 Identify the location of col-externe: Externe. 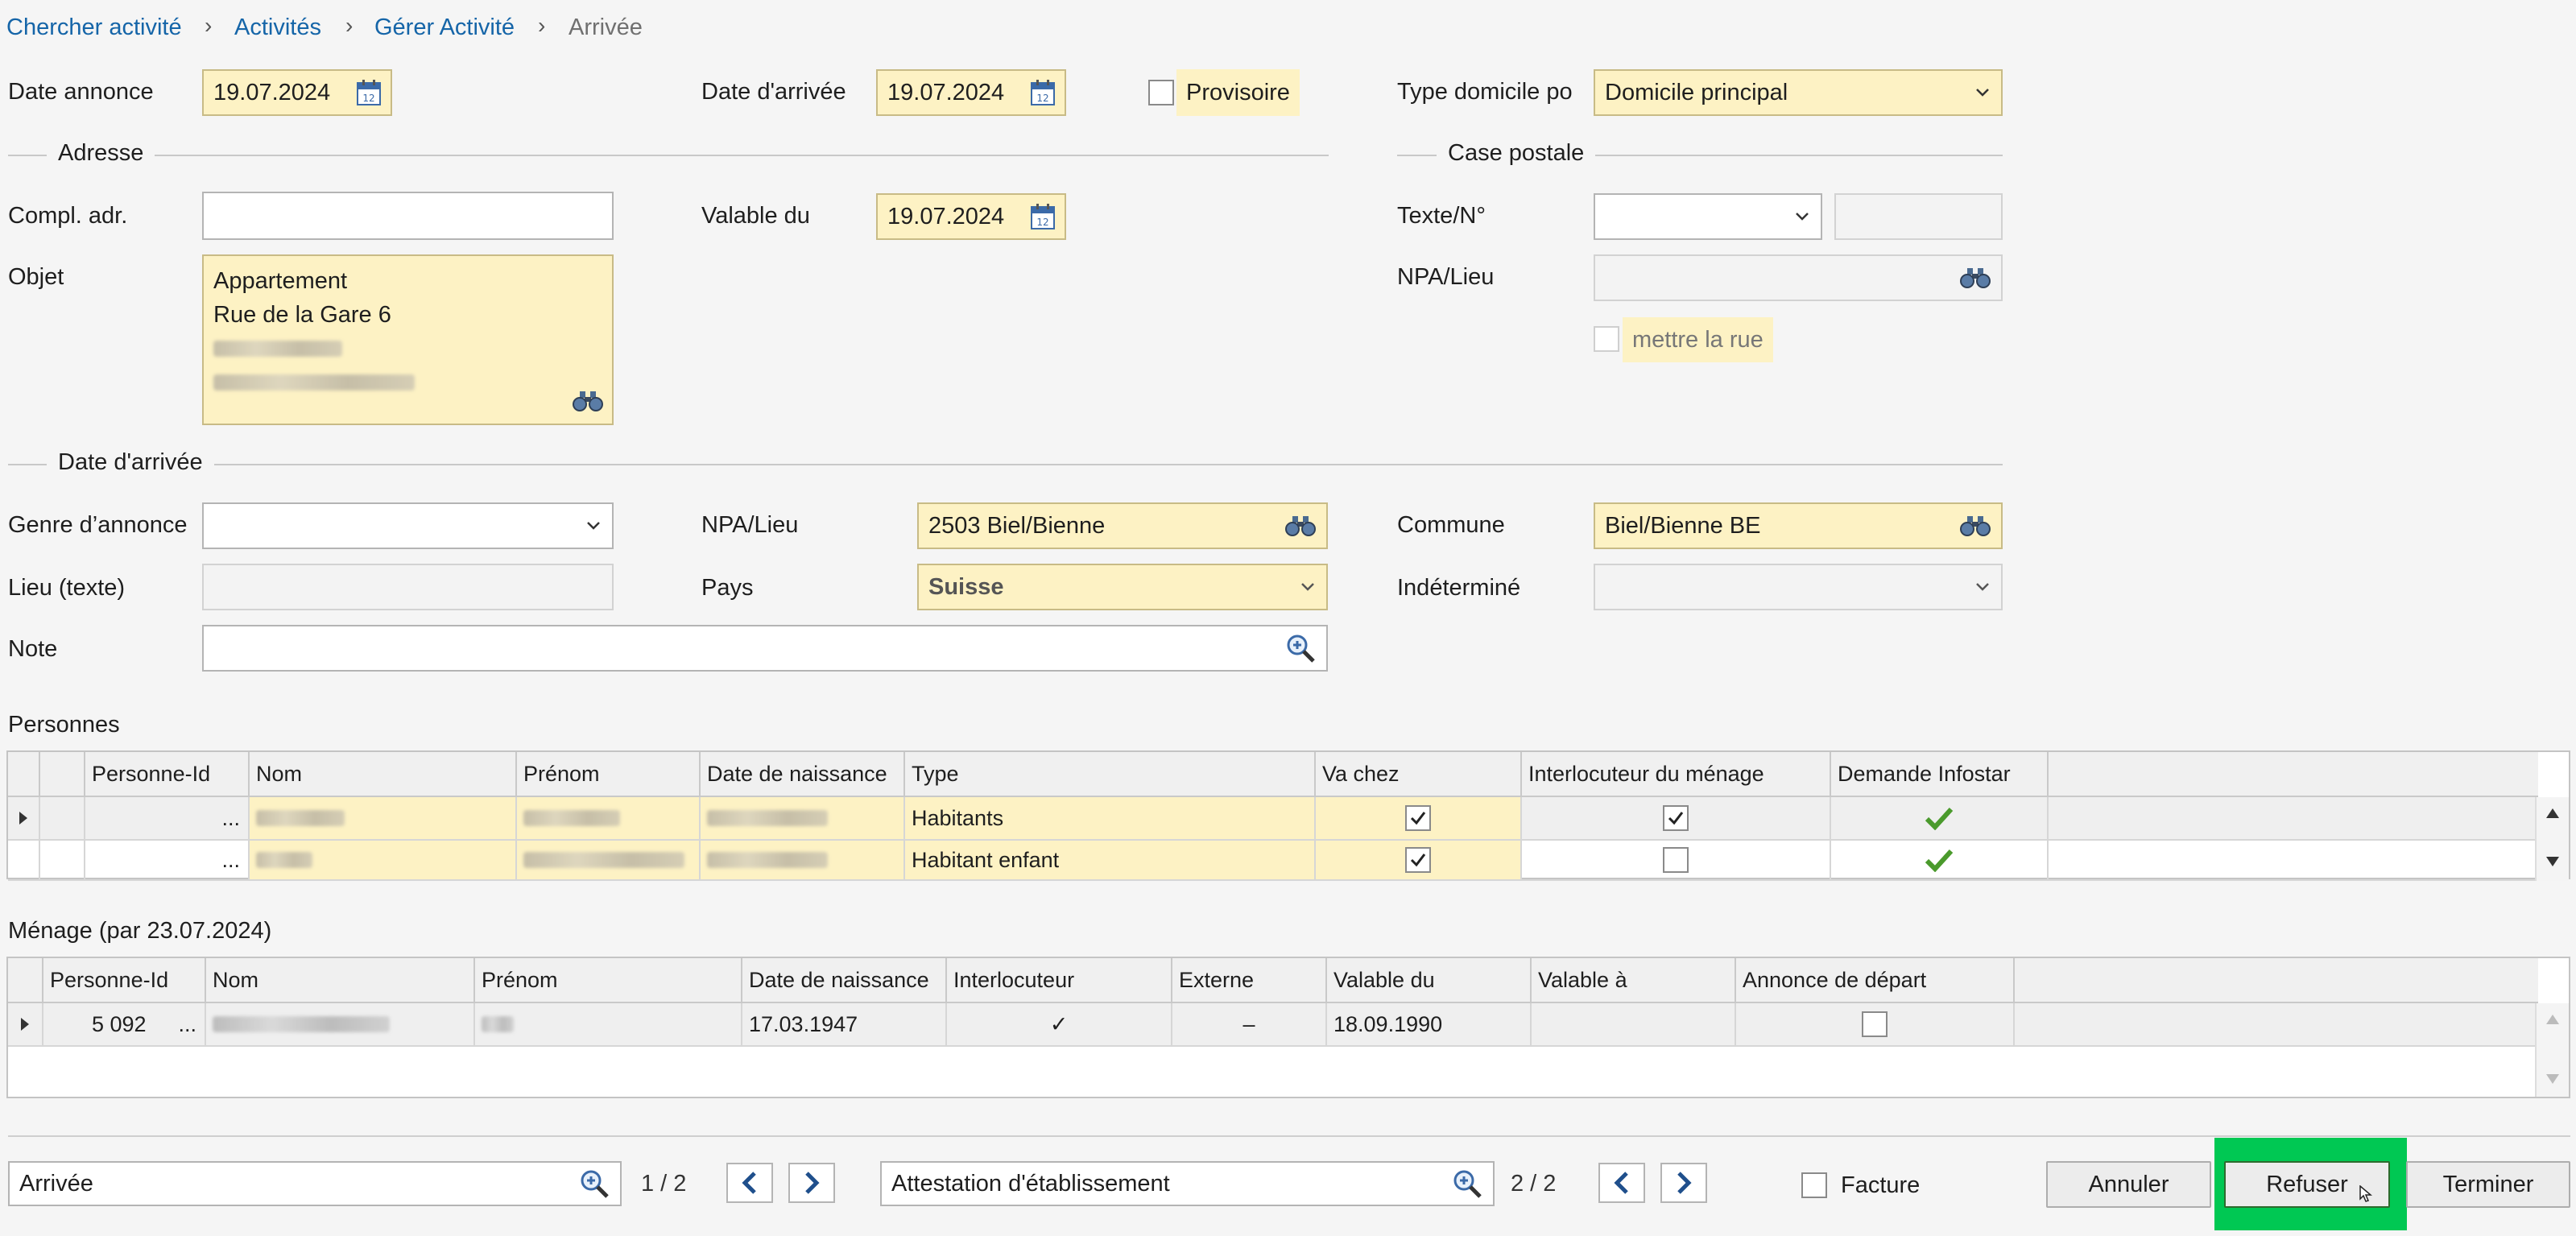
(1250, 980).